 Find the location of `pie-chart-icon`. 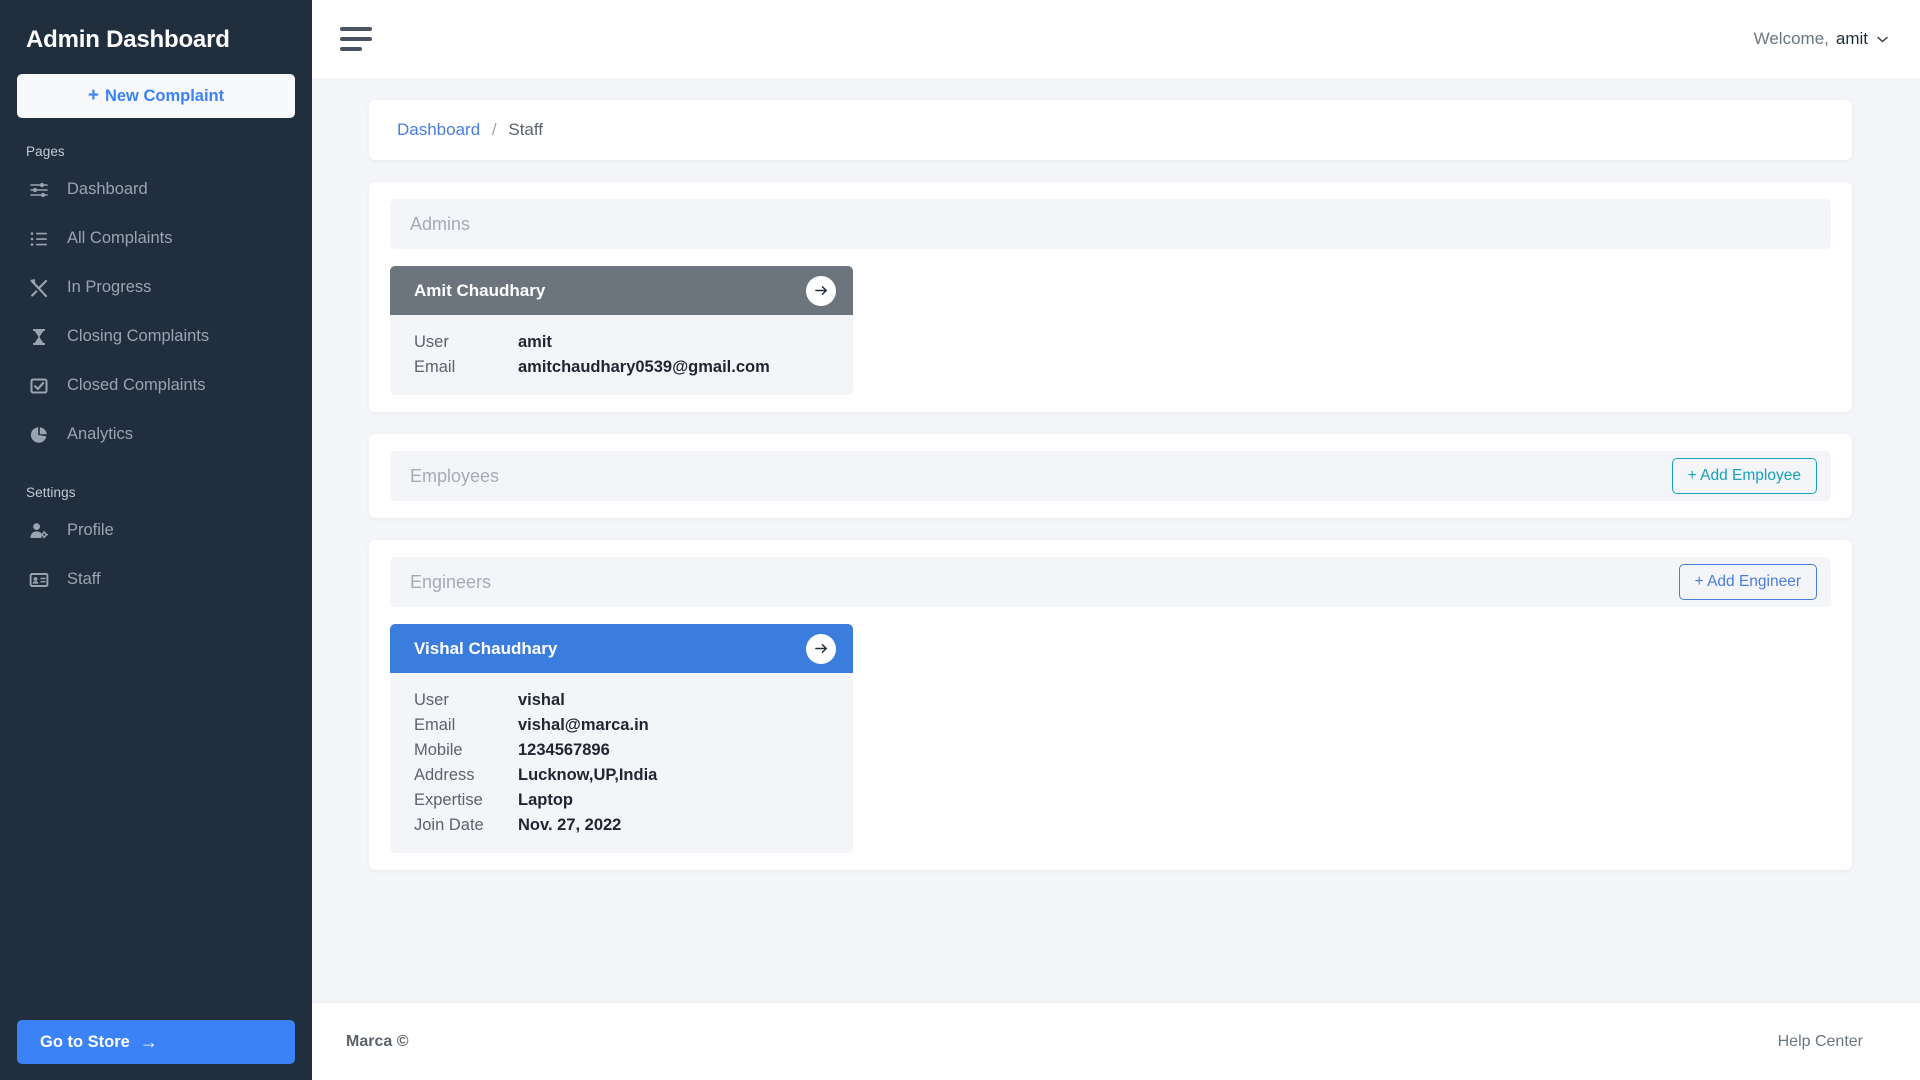

pie-chart-icon is located at coordinates (39, 435).